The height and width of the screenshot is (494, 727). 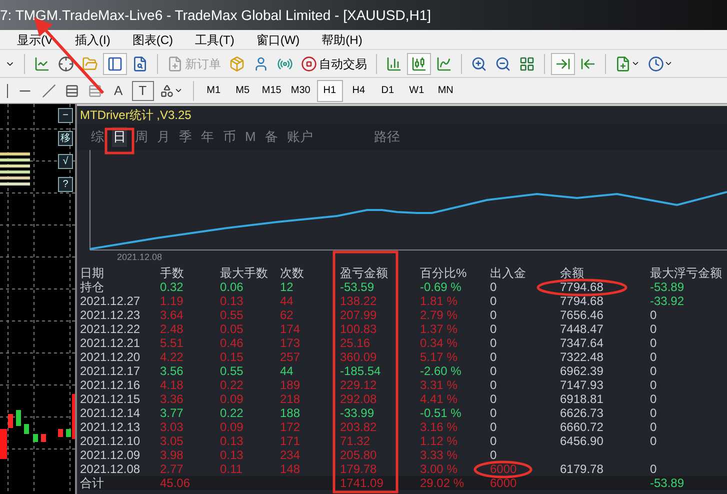 I want to click on add-document-icon, so click(x=175, y=64).